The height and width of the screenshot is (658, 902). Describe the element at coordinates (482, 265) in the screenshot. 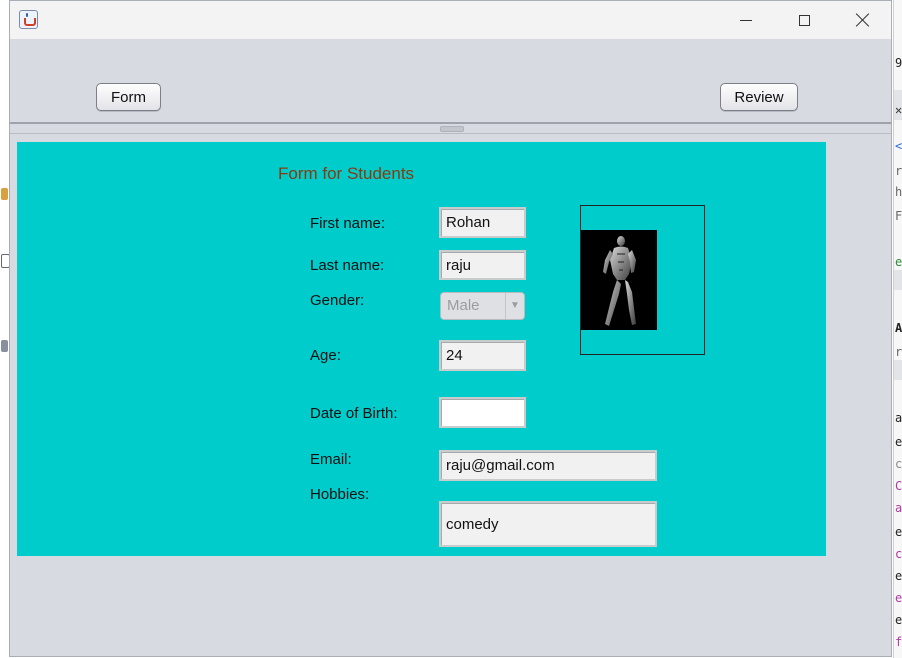

I see `last-name-field: raju` at that location.